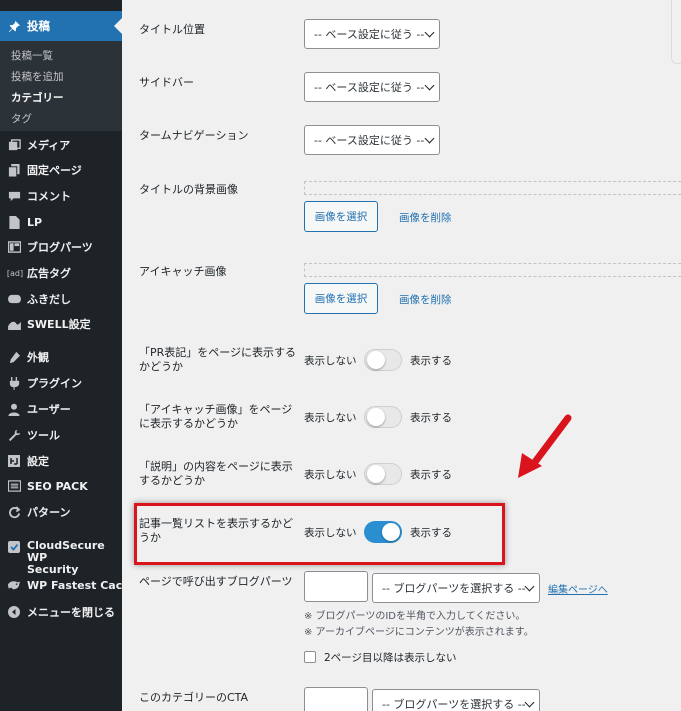 The width and height of the screenshot is (681, 711). Describe the element at coordinates (216, 409) in the screenshot. I see `eyecatch-show-line-1: 「アイキャッチ画像」をページ` at that location.